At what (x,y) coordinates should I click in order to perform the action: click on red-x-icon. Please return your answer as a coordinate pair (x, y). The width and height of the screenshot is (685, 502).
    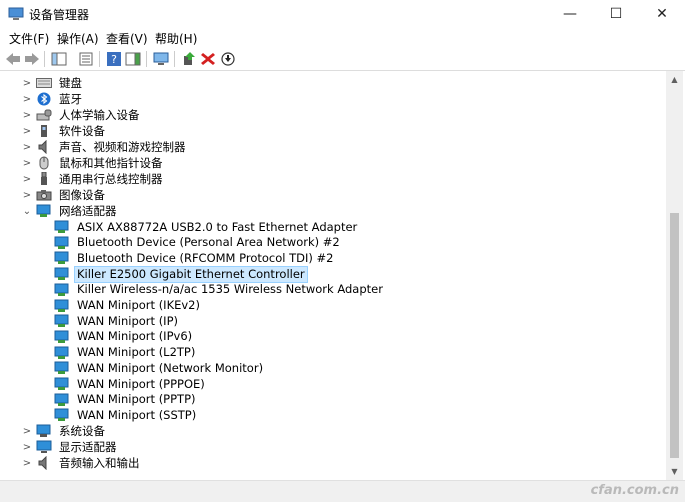
    Looking at the image, I should click on (208, 59).